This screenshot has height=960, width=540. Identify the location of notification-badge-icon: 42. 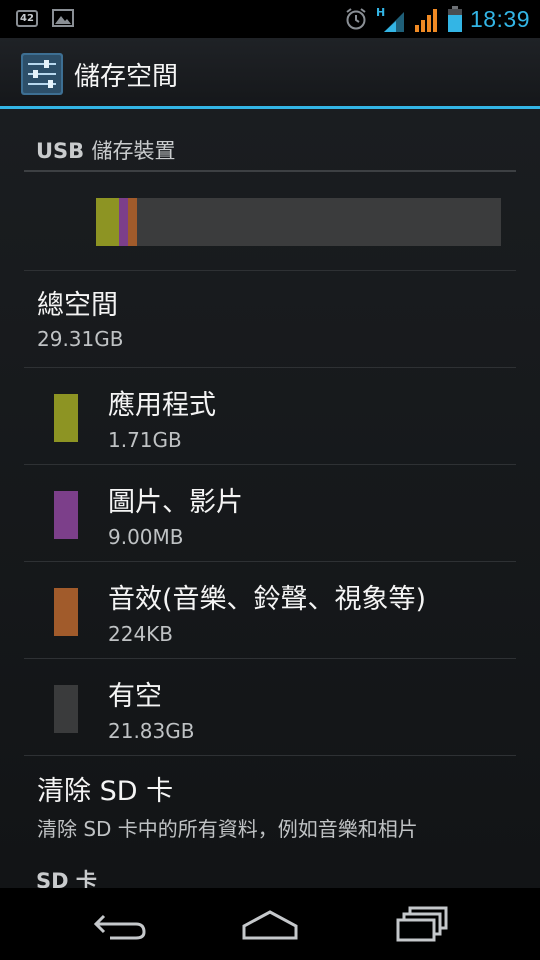
(27, 18).